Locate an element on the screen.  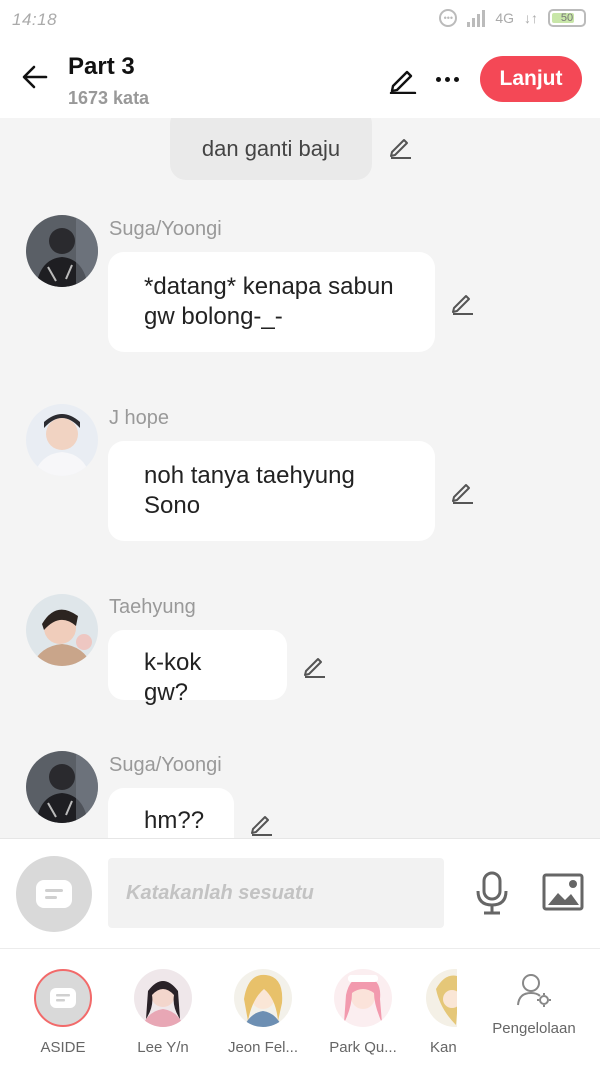
message-bubble: noh tanya taehyung Sono is located at coordinates (271, 491).